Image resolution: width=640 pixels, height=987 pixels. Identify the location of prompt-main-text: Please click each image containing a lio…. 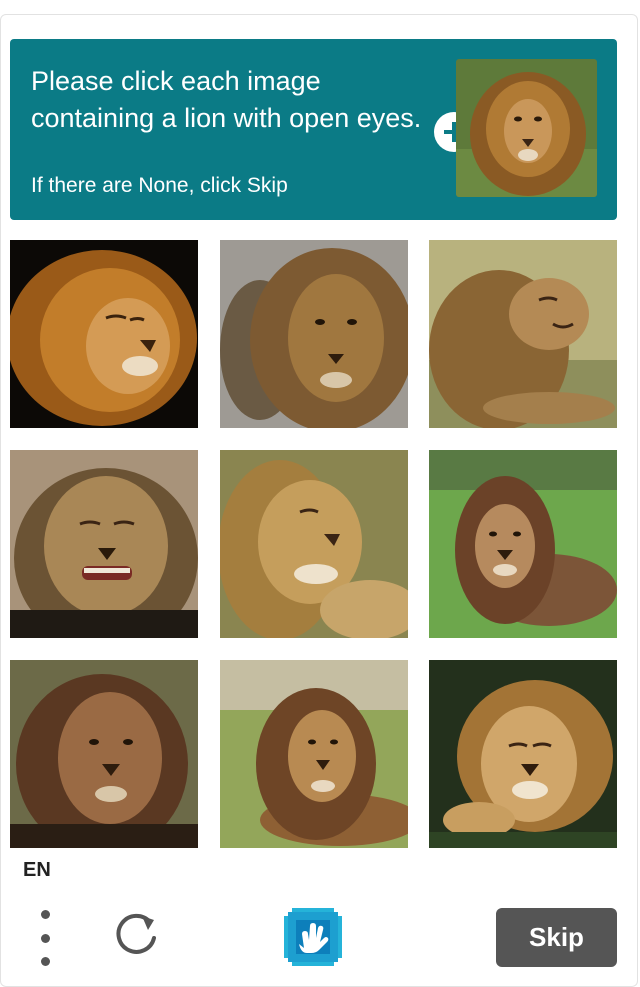
(226, 99).